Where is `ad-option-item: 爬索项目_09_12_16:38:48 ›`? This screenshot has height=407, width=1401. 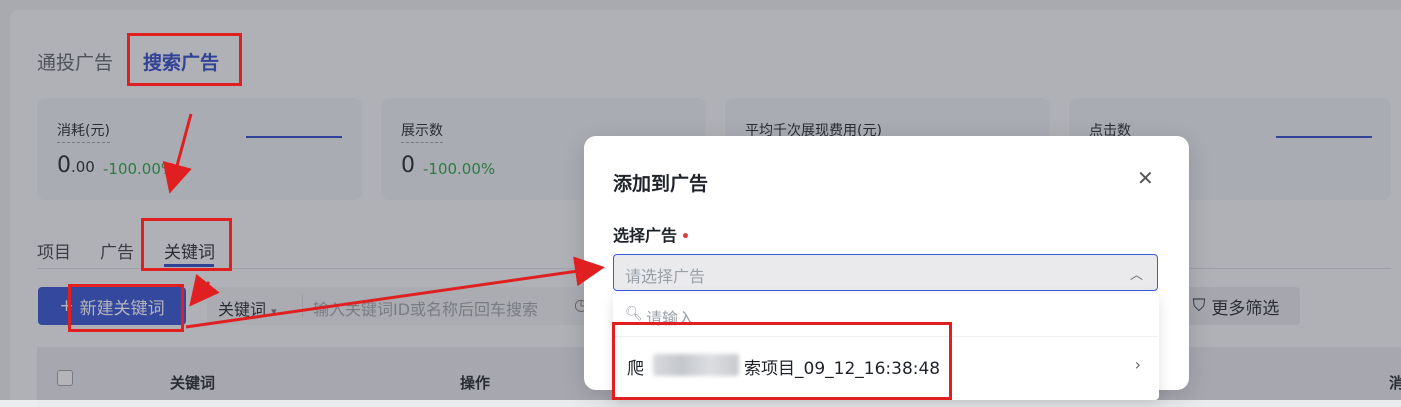
ad-option-item: 爬索项目_09_12_16:38:48 › is located at coordinates (886, 366).